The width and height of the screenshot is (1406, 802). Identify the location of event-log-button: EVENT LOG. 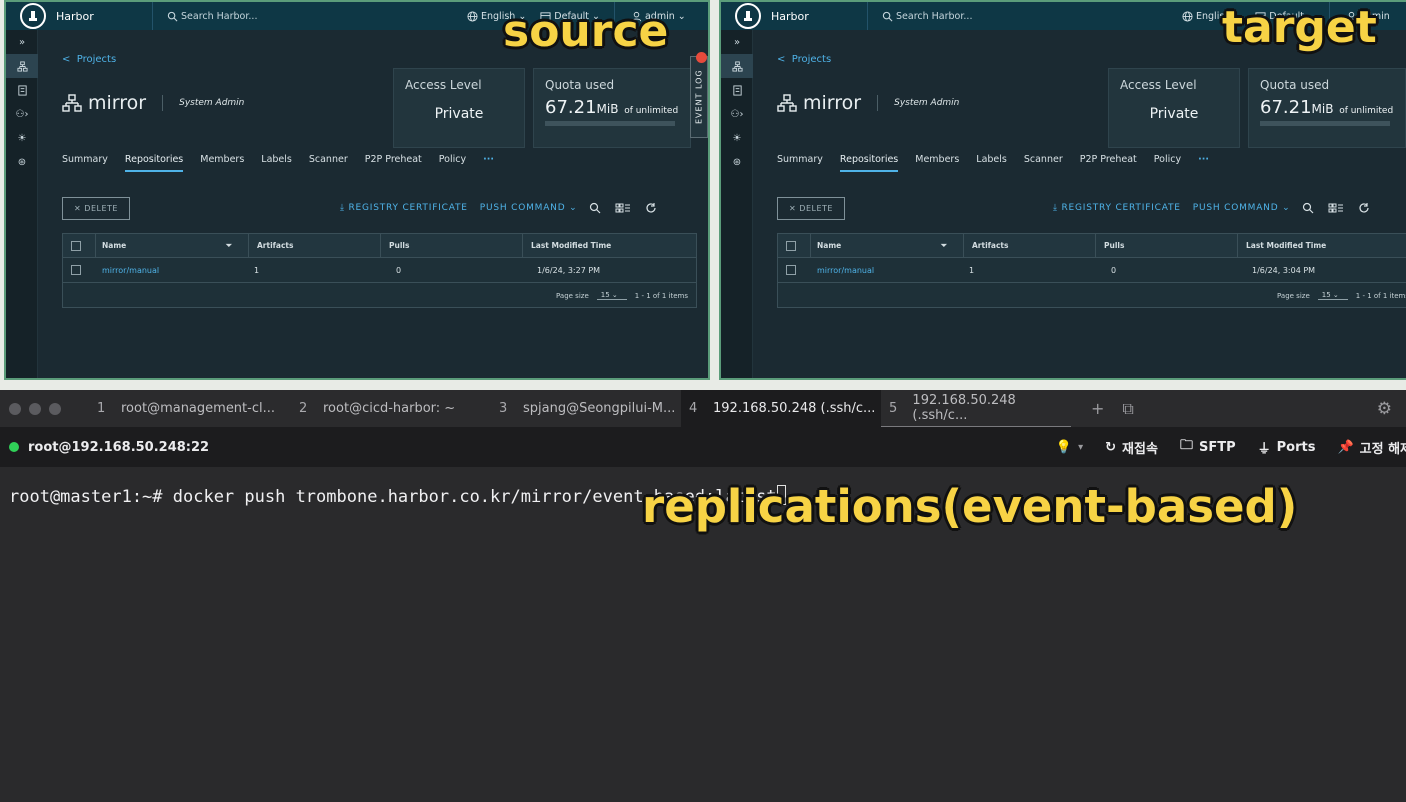
(699, 97).